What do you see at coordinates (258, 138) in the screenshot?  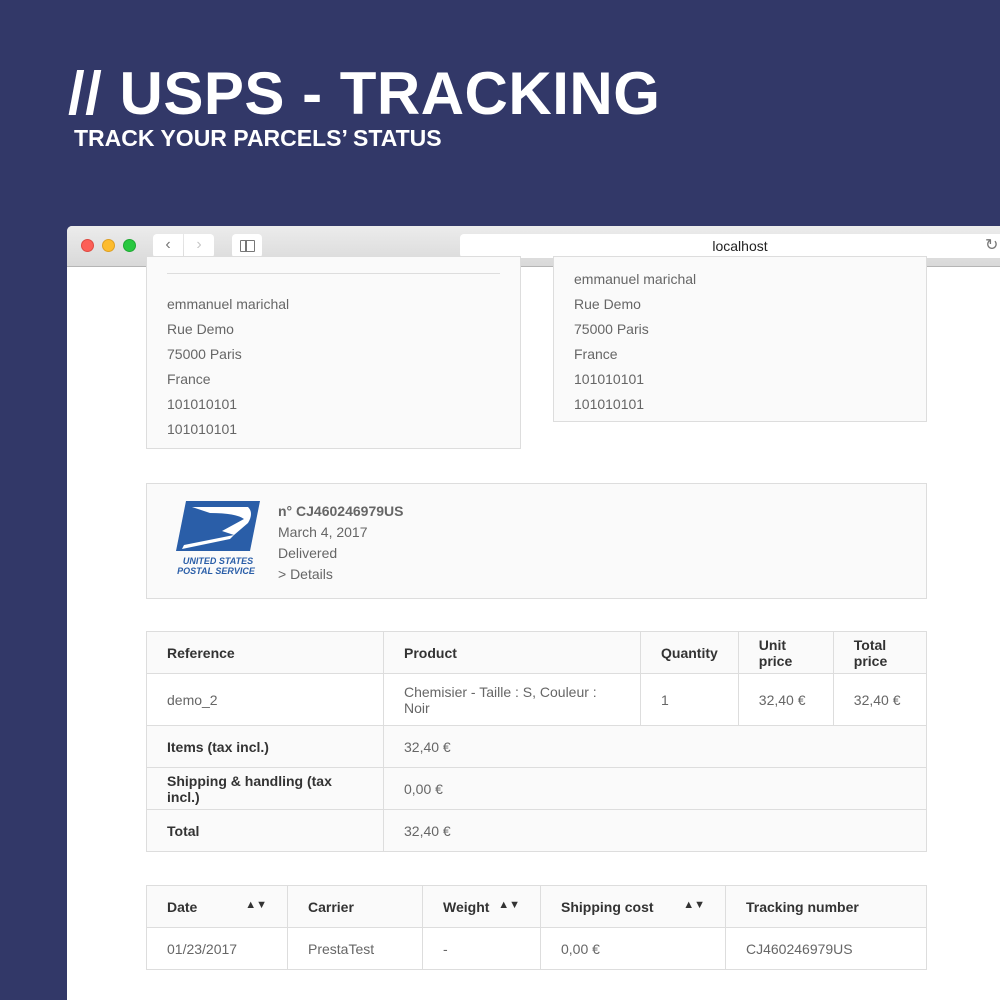 I see `hero-subtitle: TRACK YOUR PARCELS’ STATUS` at bounding box center [258, 138].